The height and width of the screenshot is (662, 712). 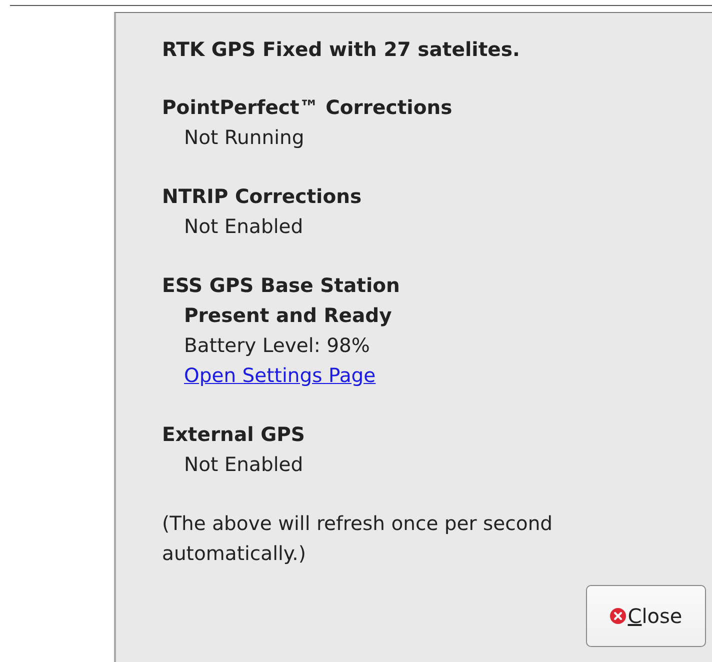 What do you see at coordinates (341, 50) in the screenshot?
I see `status-title: RTK GPS Fixed with 27 satelites.` at bounding box center [341, 50].